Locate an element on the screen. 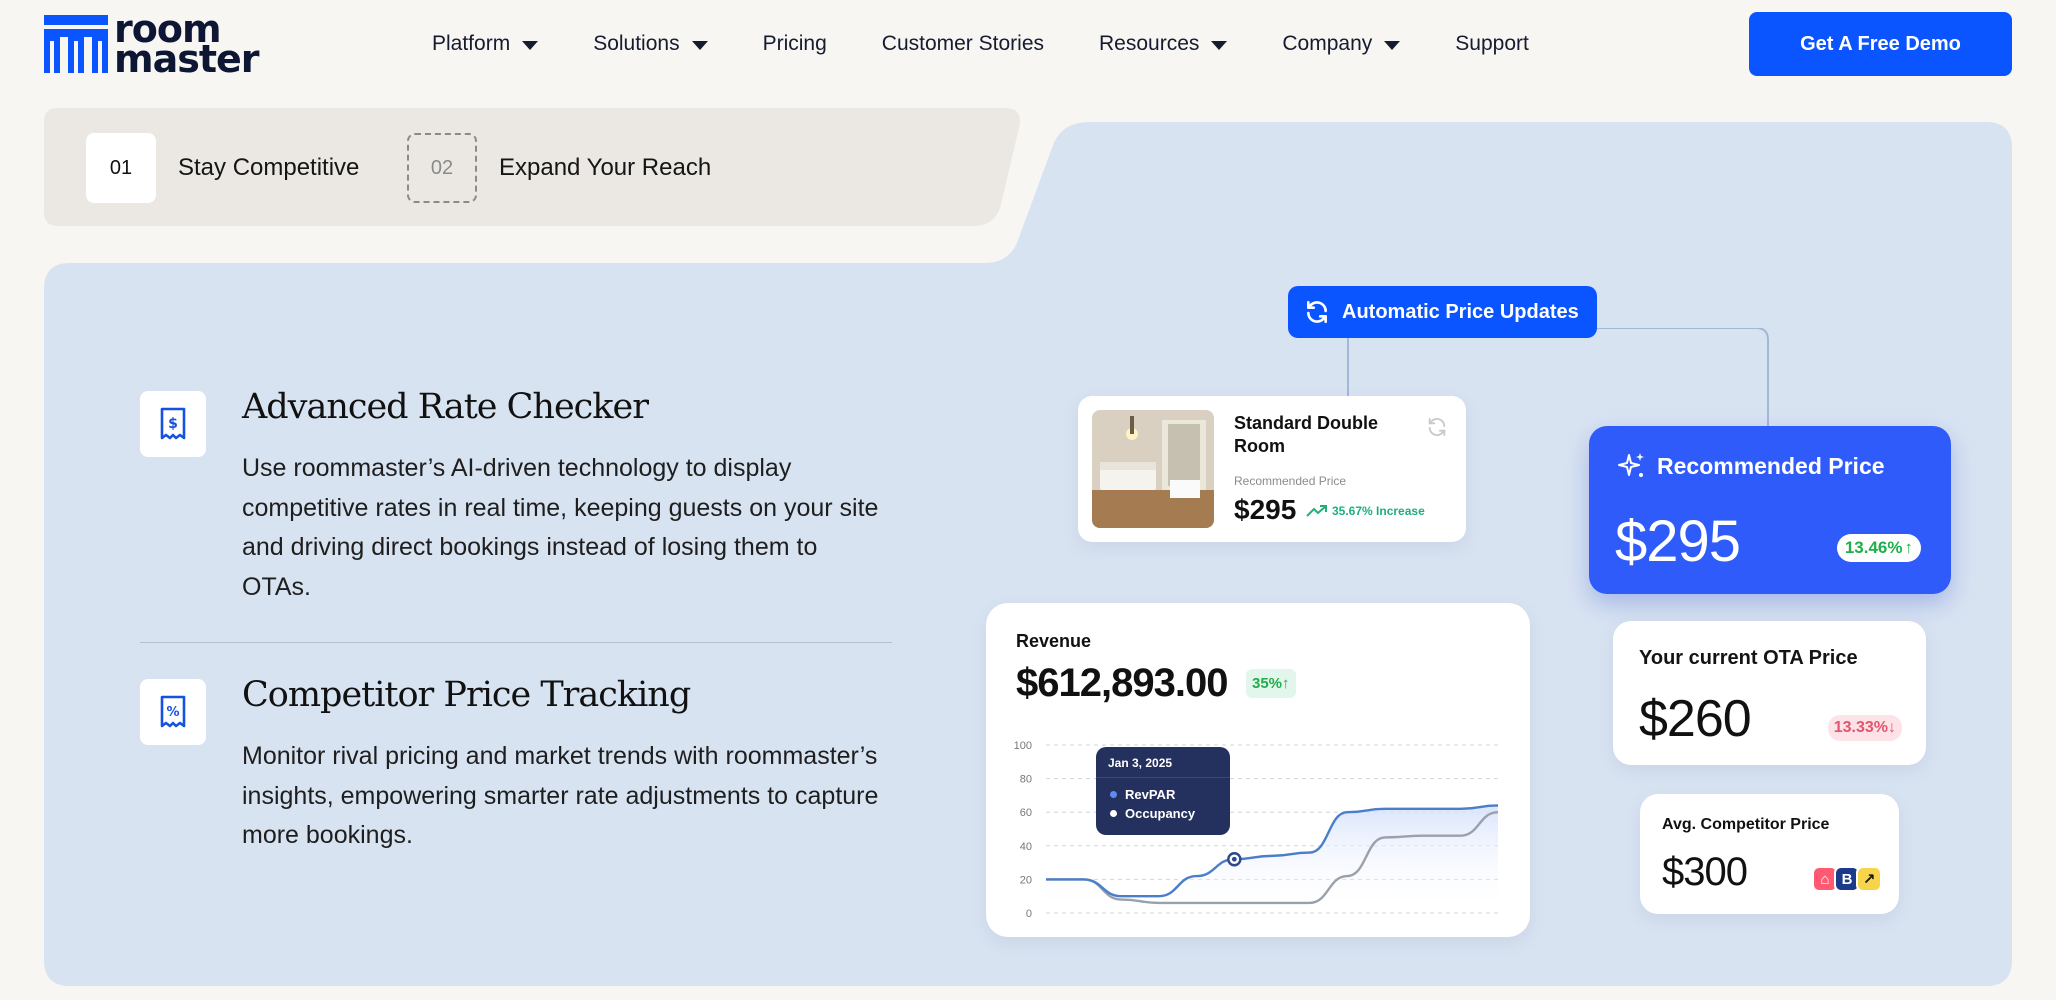  competitor-title: Avg. Competitor Price is located at coordinates (1746, 824).